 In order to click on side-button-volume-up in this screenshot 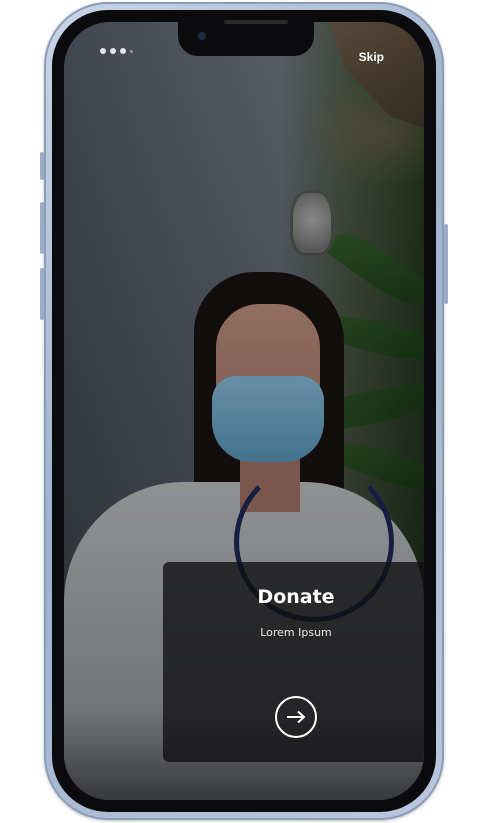, I will do `click(42, 228)`.